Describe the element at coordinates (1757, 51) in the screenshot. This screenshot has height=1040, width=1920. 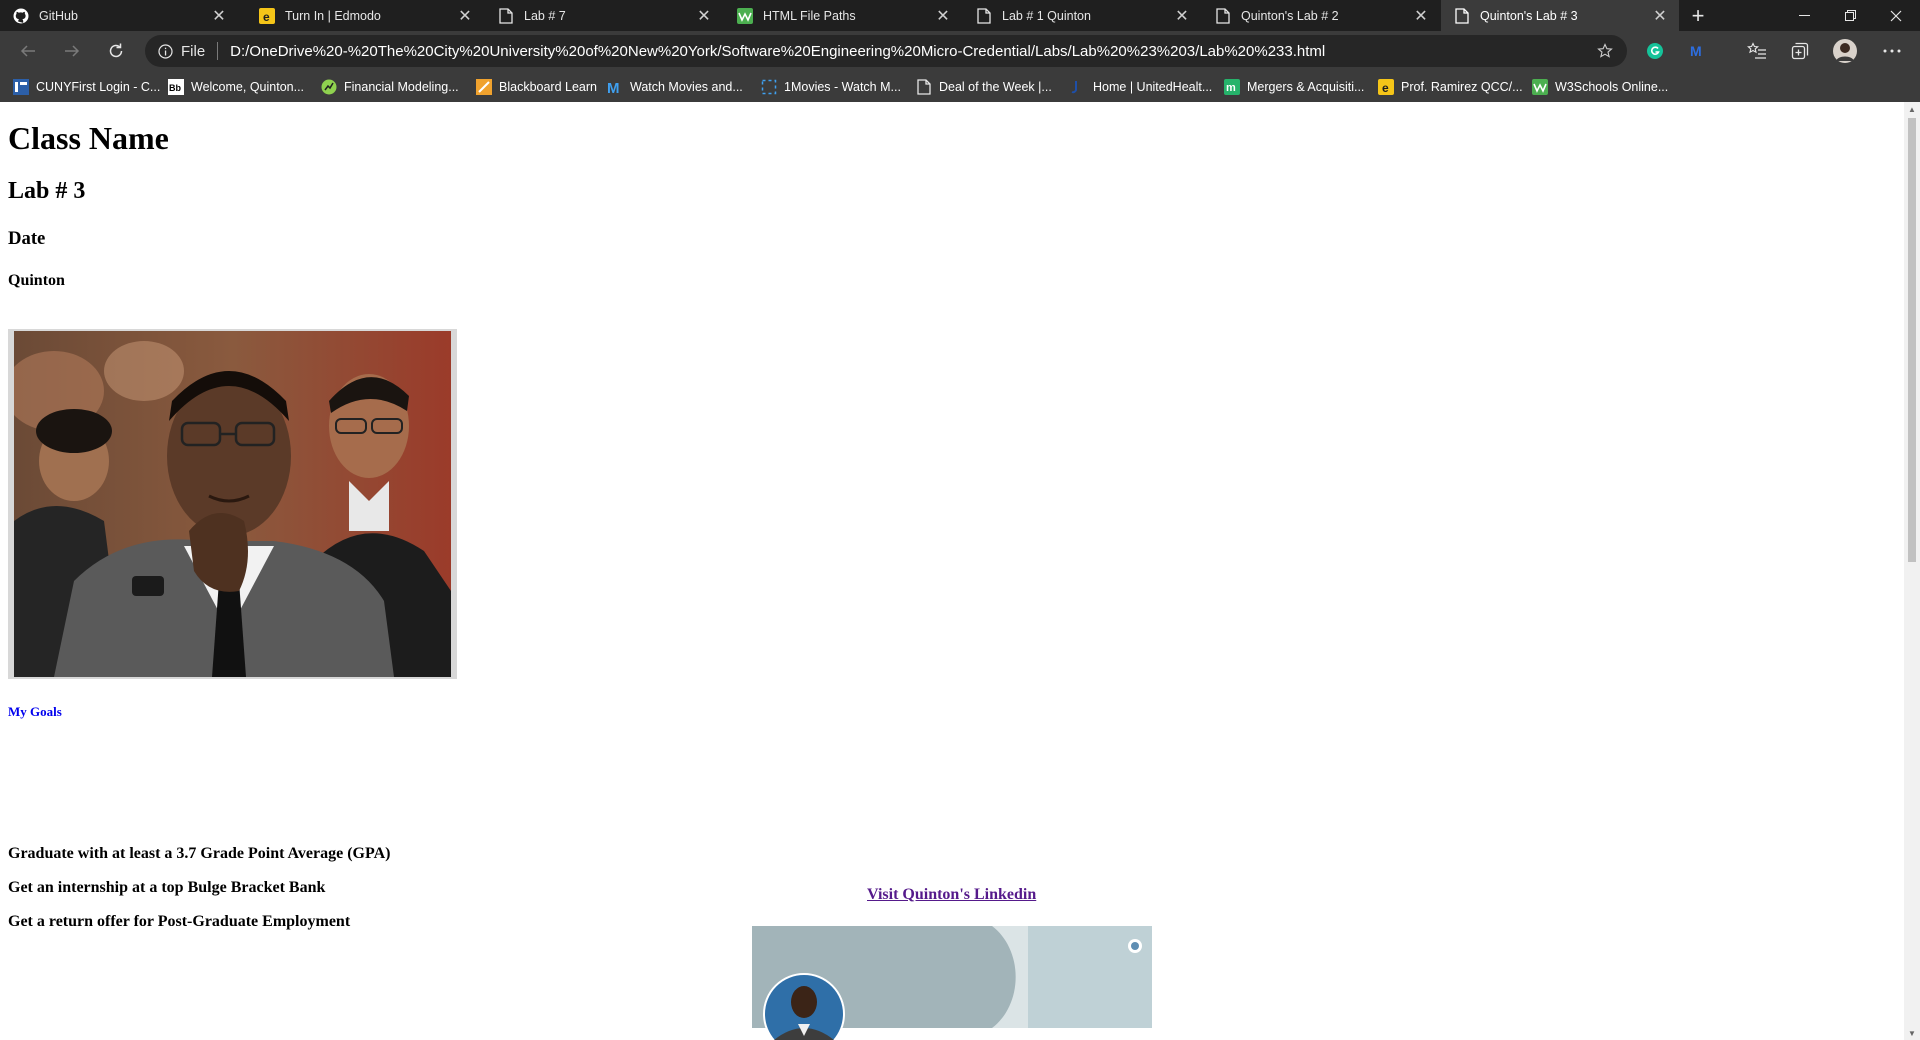
I see `favorites-icon` at that location.